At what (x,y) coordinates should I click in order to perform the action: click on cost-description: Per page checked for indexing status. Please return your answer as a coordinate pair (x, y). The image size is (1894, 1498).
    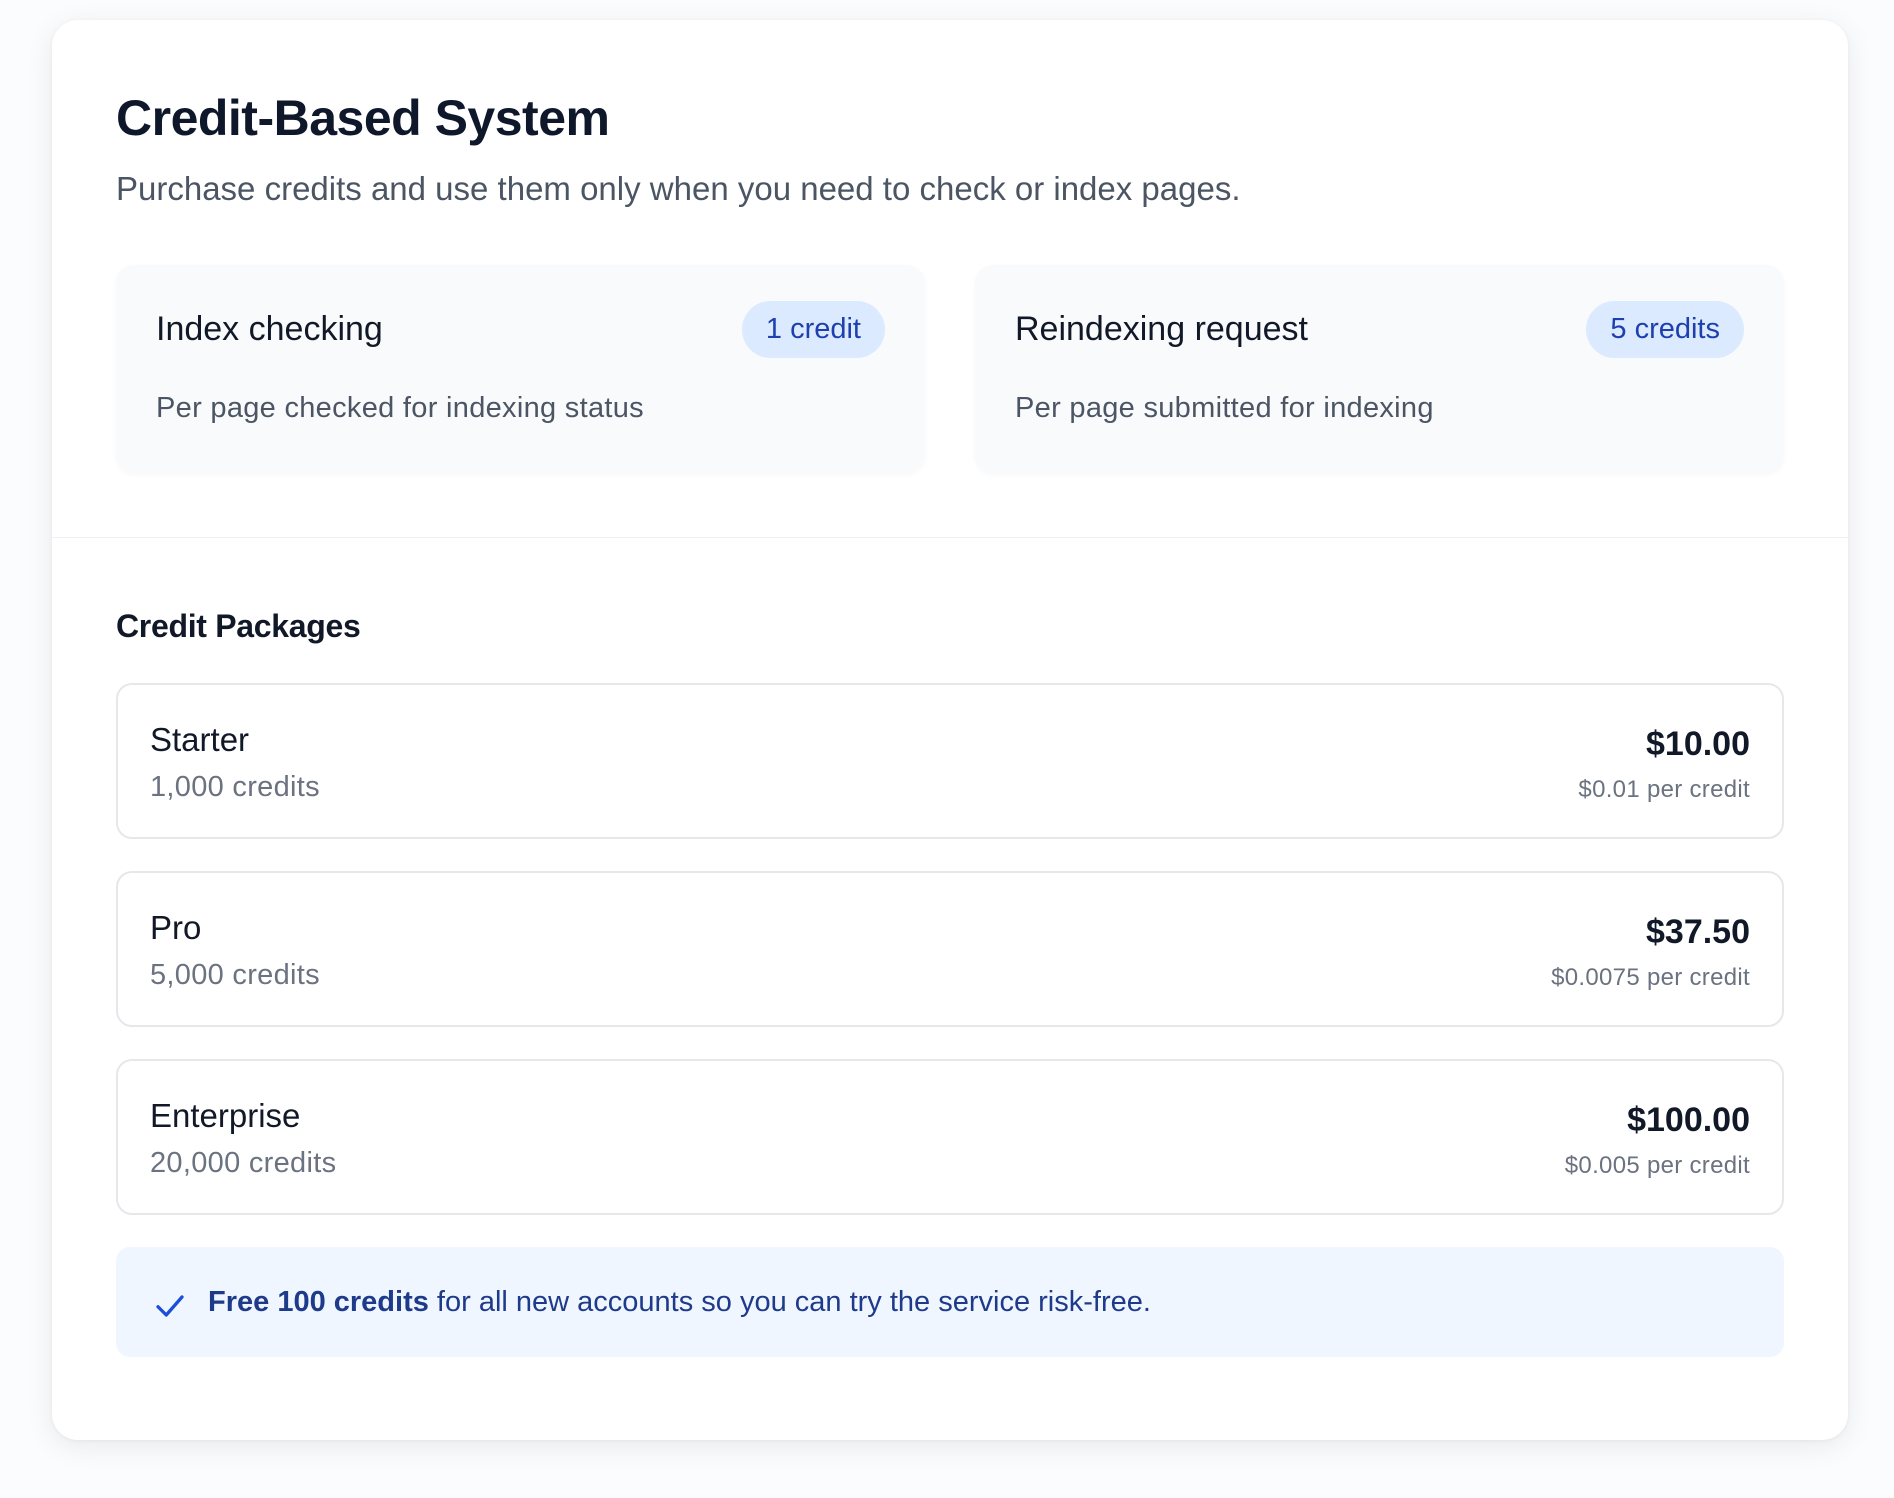
    Looking at the image, I should click on (400, 407).